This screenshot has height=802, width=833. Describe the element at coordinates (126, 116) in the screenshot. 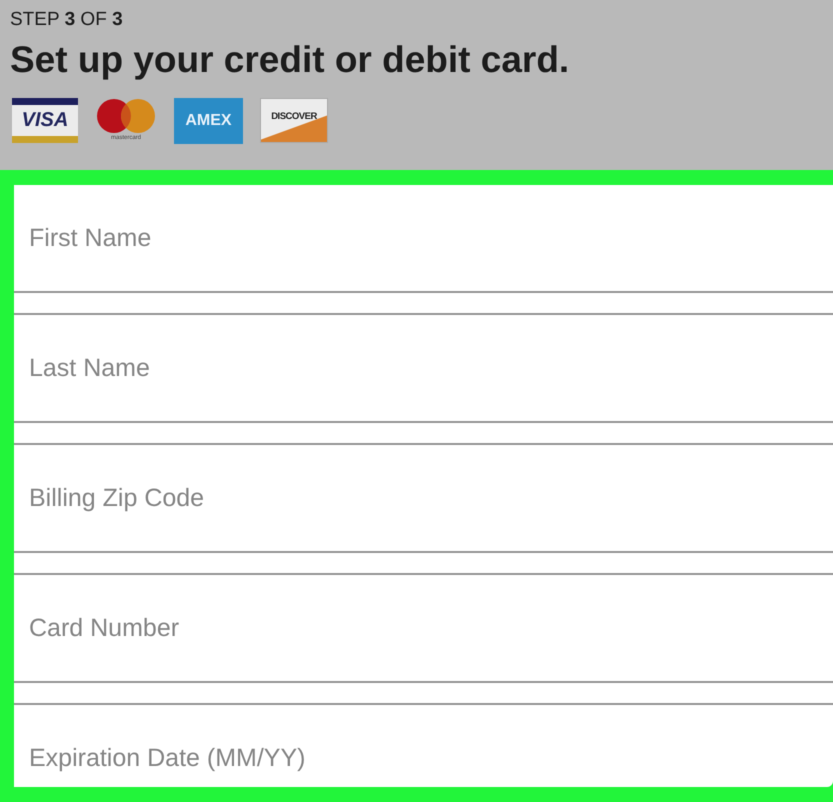

I see `overlapping-circles-icon` at that location.